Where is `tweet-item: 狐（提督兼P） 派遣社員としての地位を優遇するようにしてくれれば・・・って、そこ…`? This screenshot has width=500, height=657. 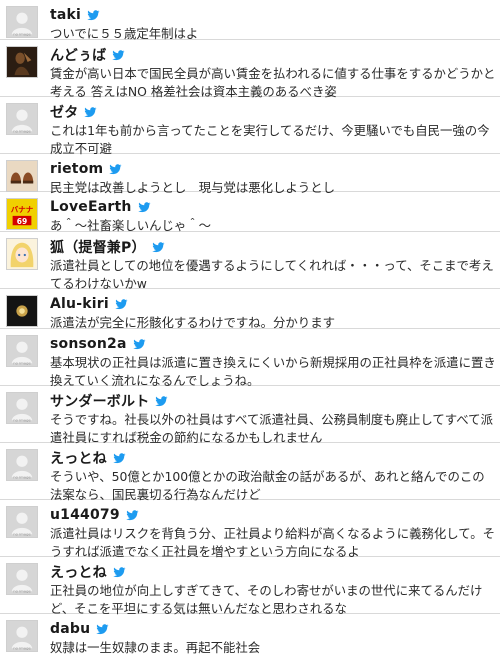
tweet-item: 狐（提督兼P） 派遣社員としての地位を優遇するようにしてくれれば・・・って、そこ… is located at coordinates (250, 261).